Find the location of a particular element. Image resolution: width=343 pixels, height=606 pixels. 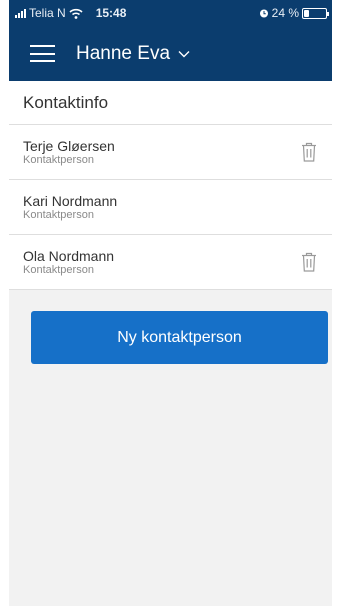

section-title: Kontaktinfo is located at coordinates (170, 103).